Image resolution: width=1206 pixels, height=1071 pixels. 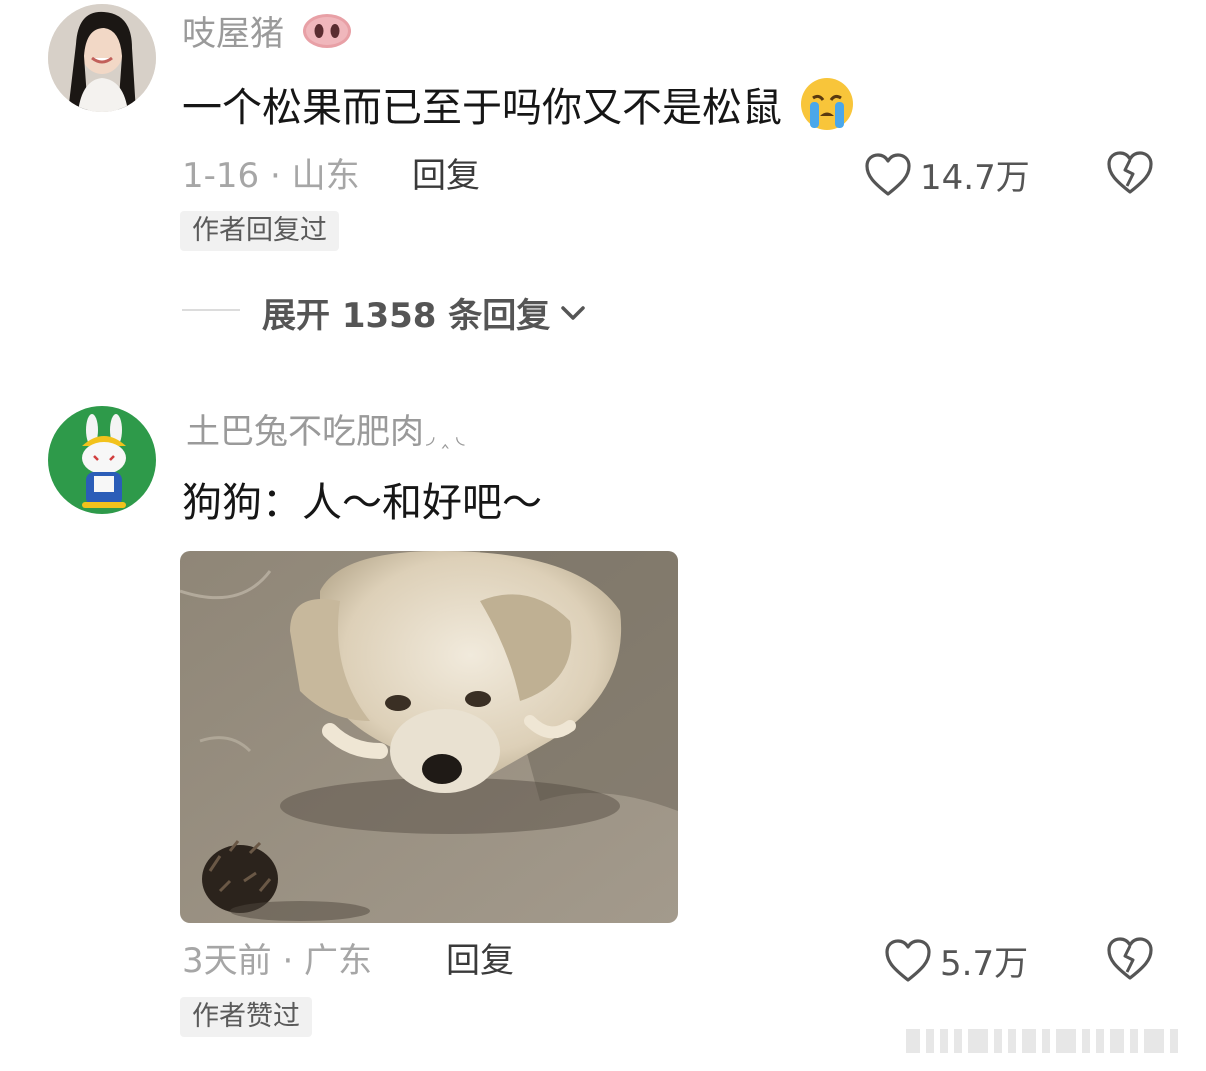 What do you see at coordinates (211, 310) in the screenshot?
I see `expand-divider` at bounding box center [211, 310].